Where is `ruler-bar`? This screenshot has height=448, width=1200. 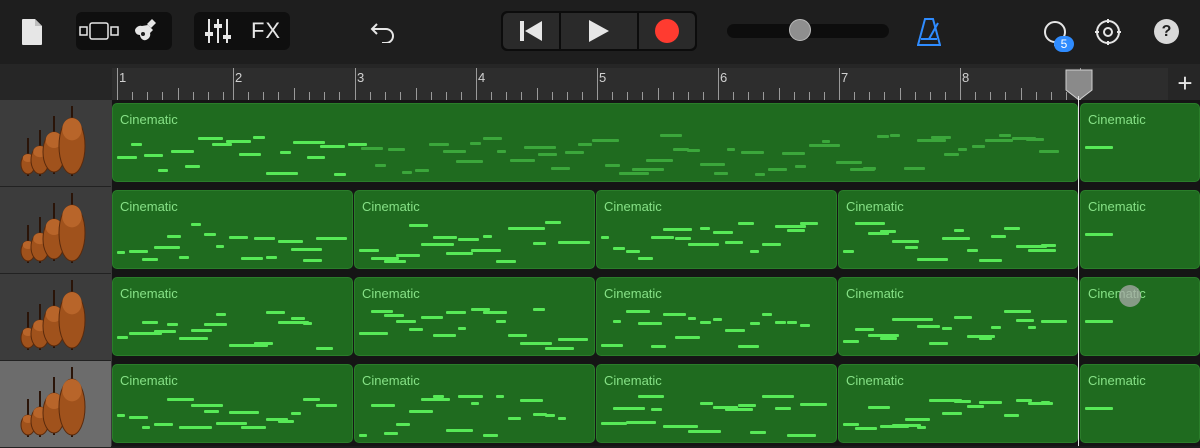 ruler-bar is located at coordinates (640, 84).